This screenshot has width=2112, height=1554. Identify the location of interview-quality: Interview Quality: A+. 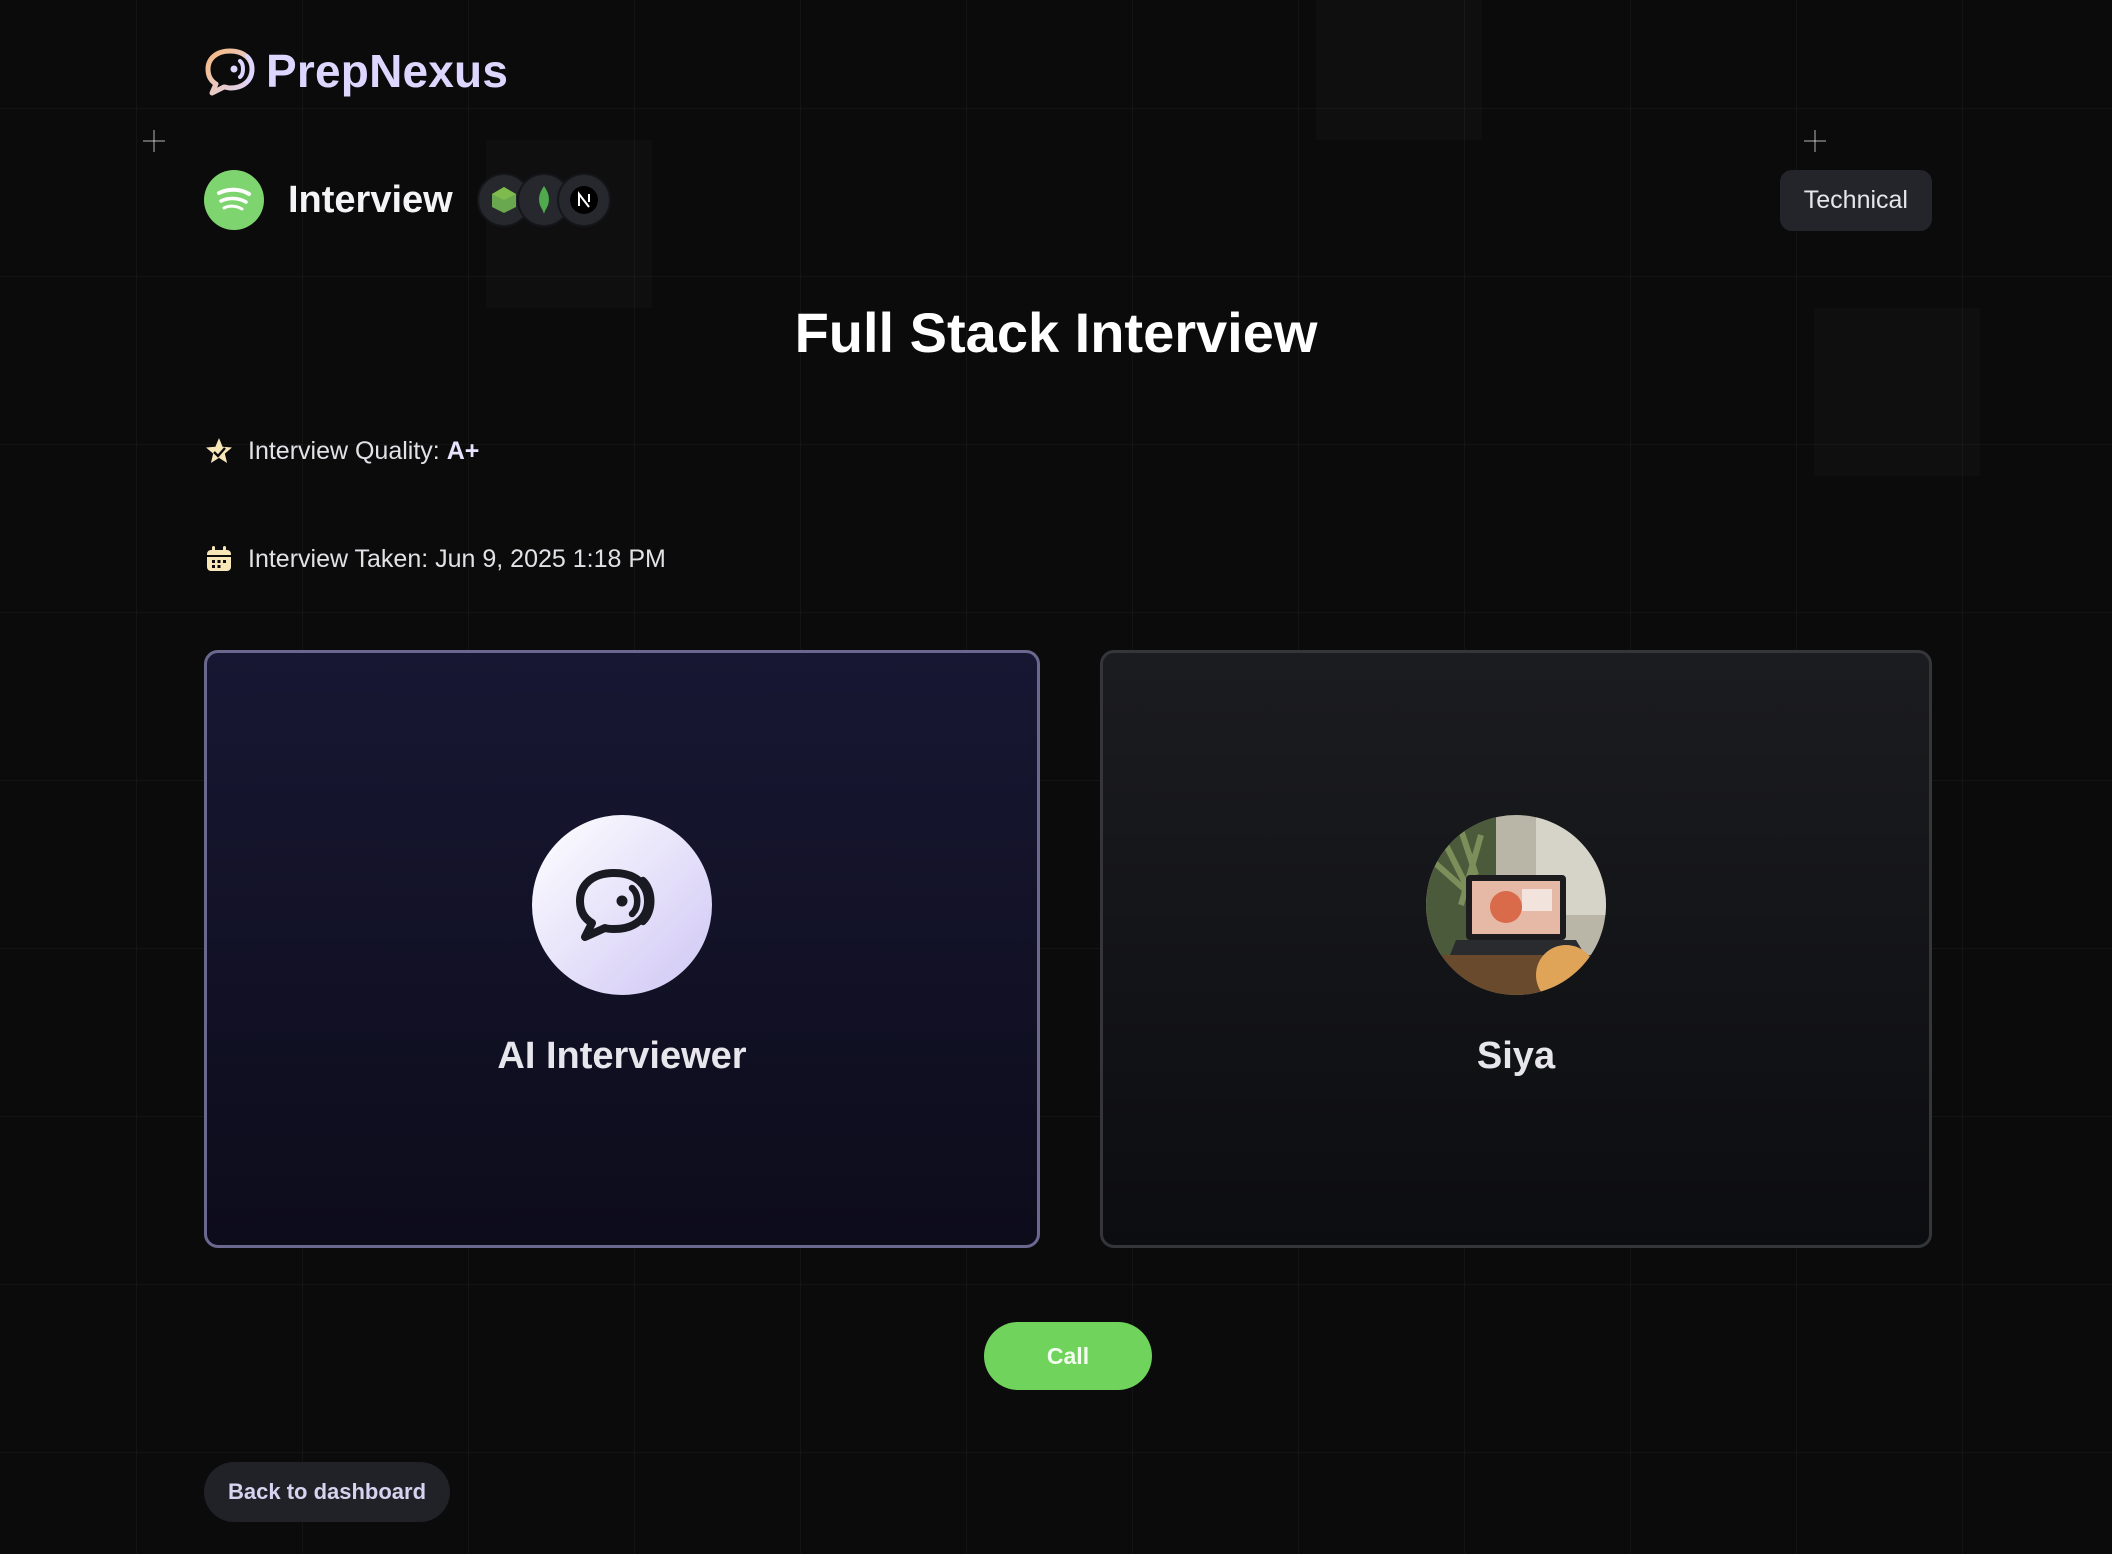
(341, 451).